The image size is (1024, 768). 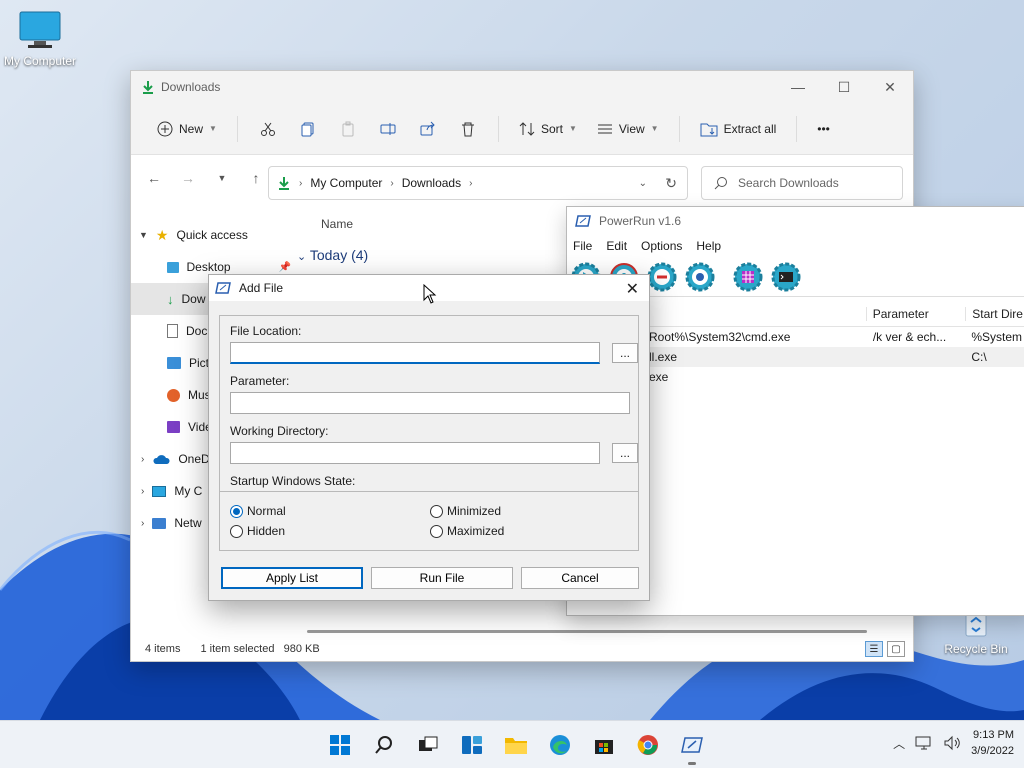 What do you see at coordinates (661, 246) in the screenshot?
I see `menu-options: Options` at bounding box center [661, 246].